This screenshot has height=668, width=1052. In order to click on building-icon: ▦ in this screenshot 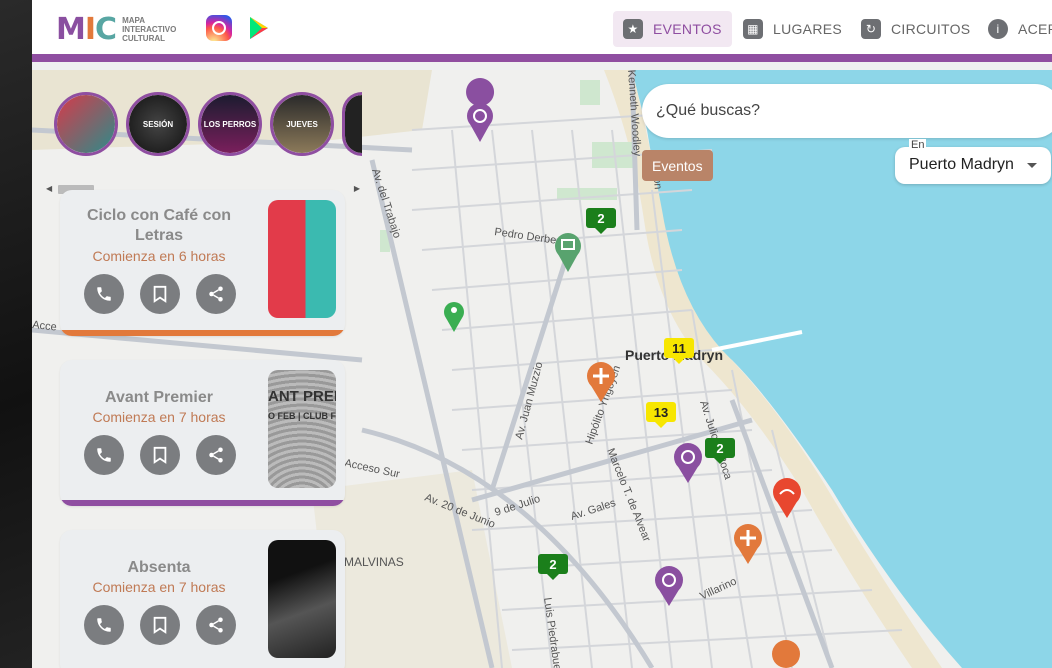, I will do `click(753, 29)`.